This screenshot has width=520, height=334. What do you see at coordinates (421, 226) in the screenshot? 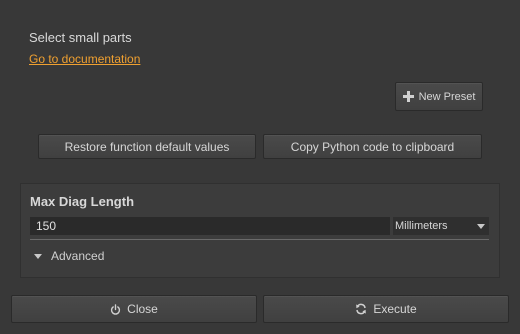
I see `unit-select-value: Millimeters` at bounding box center [421, 226].